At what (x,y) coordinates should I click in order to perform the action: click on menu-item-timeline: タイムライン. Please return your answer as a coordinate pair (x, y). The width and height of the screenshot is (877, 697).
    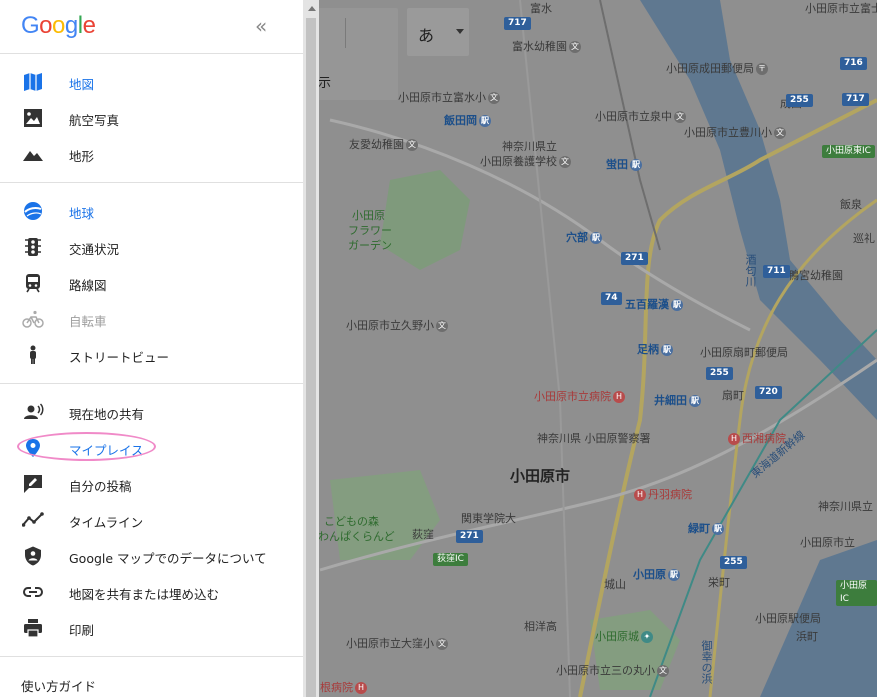
    Looking at the image, I should click on (151, 520).